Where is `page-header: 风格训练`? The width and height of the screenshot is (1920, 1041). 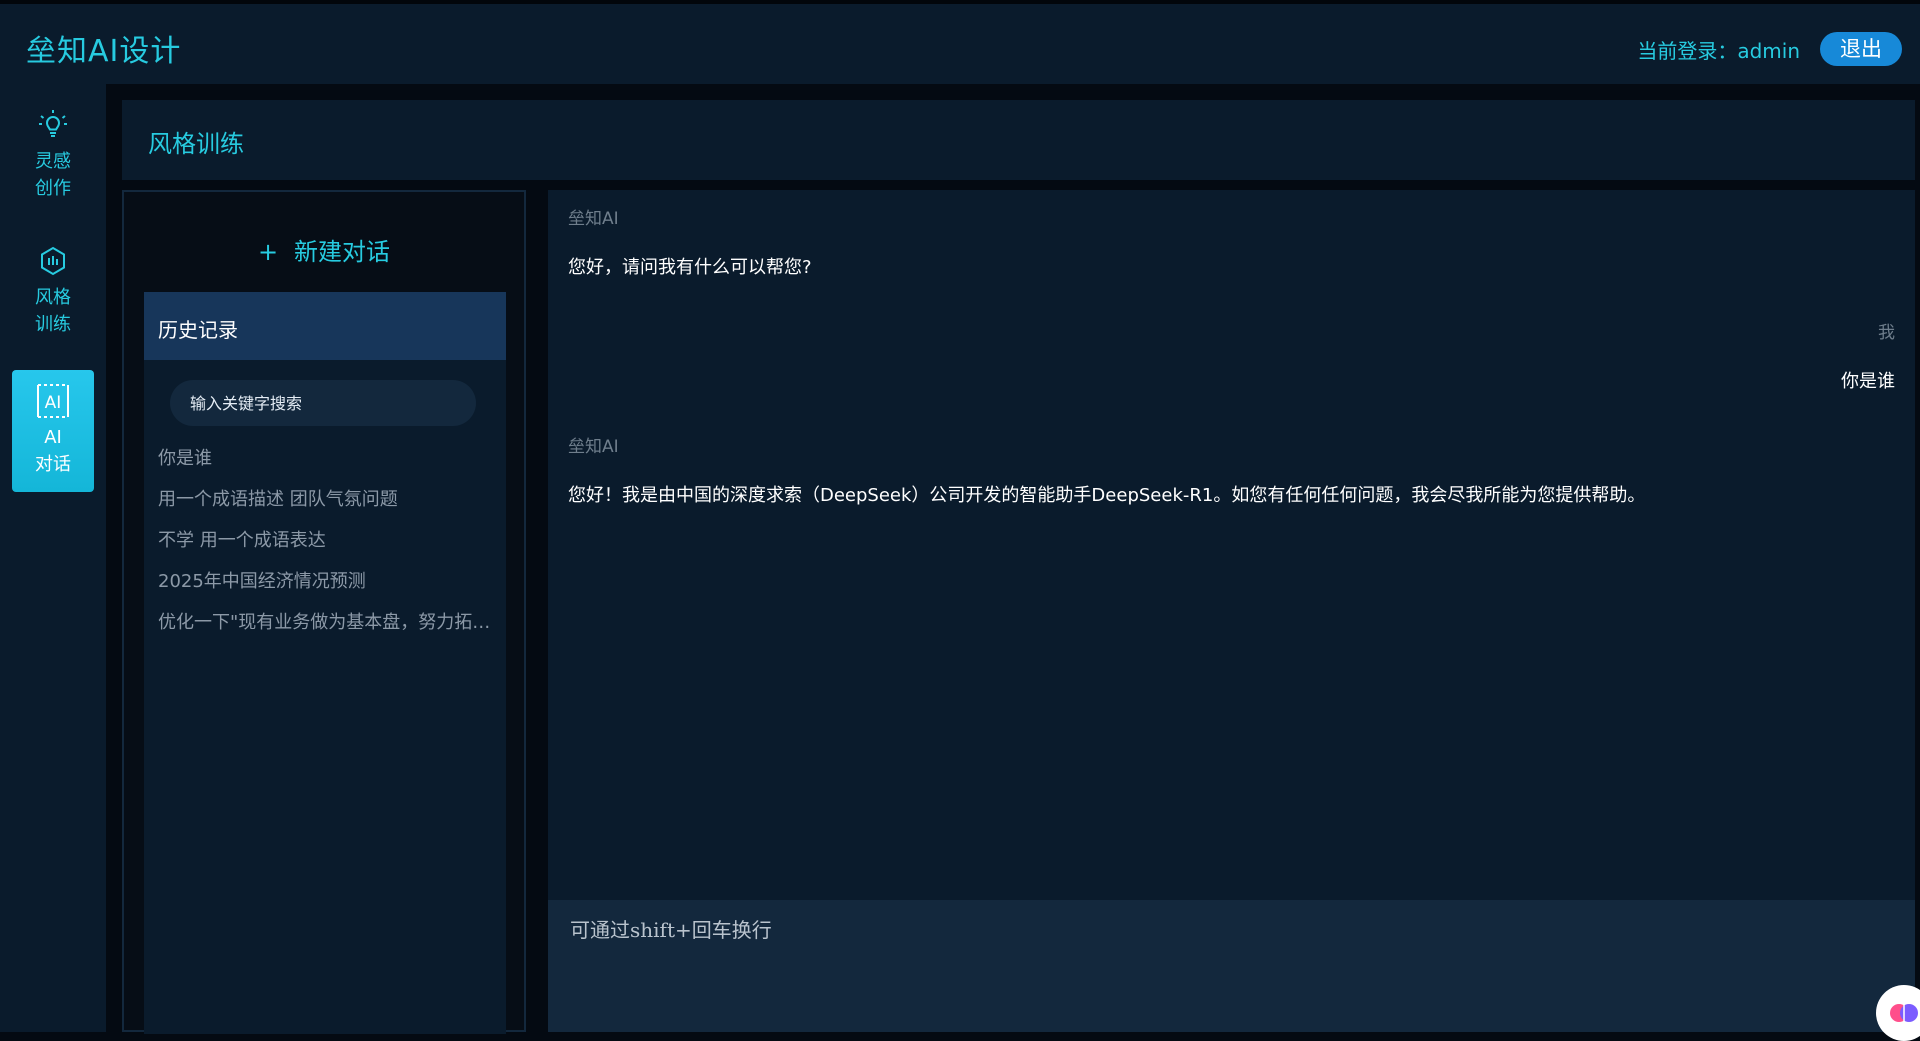
page-header: 风格训练 is located at coordinates (1018, 140).